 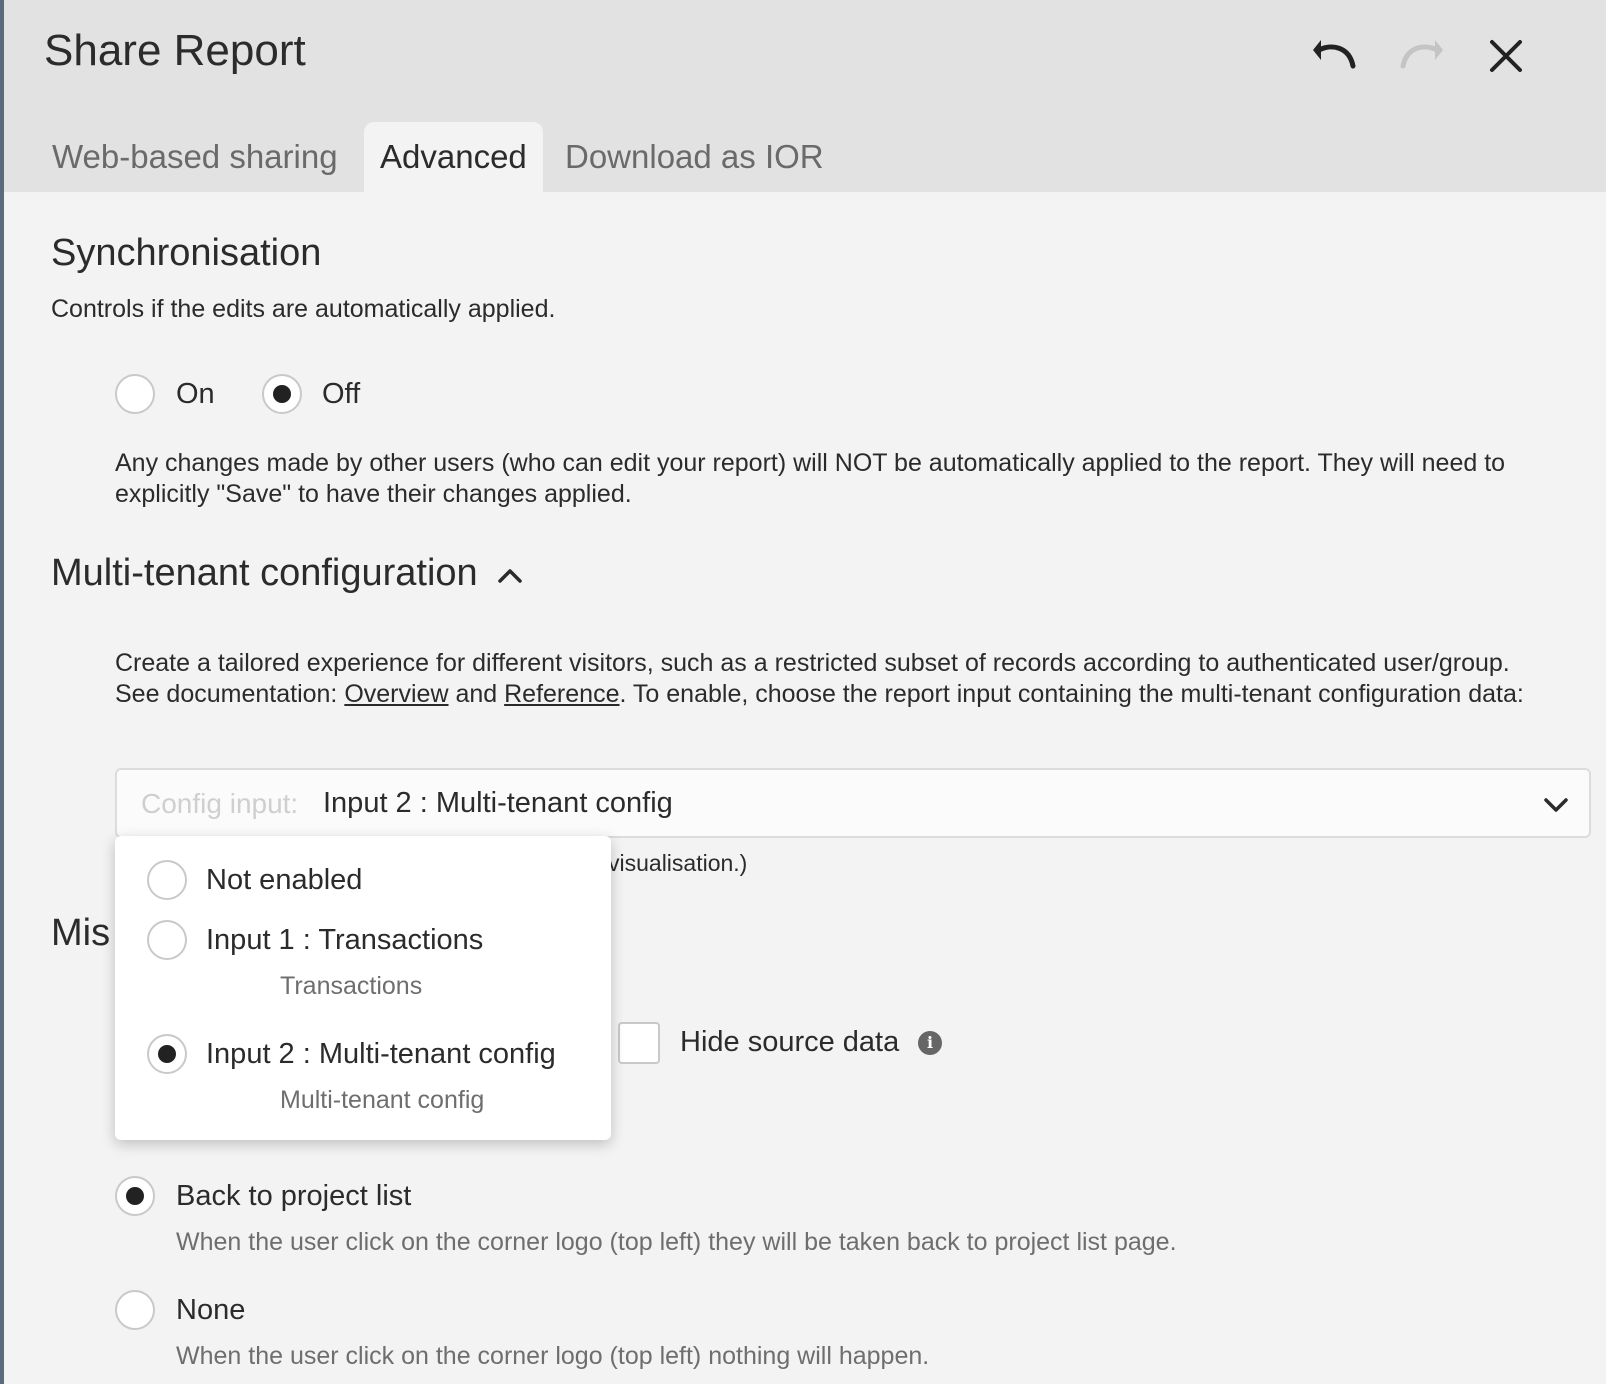 I want to click on sync-off-radio, so click(x=282, y=394).